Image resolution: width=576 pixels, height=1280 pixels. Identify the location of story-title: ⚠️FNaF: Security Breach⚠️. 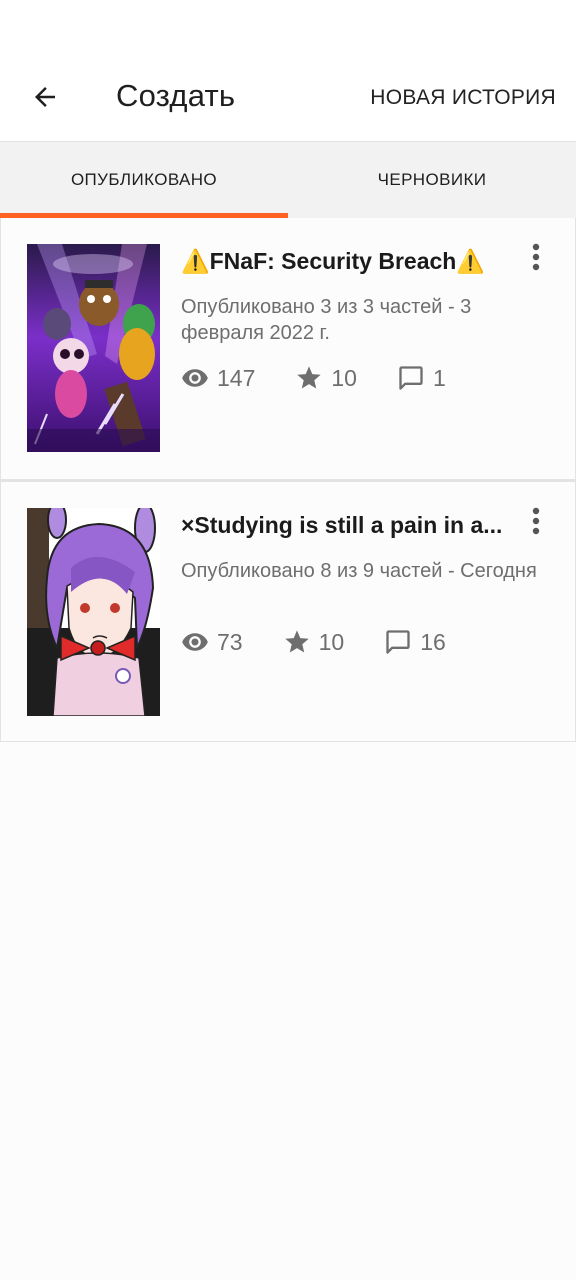
(346, 261).